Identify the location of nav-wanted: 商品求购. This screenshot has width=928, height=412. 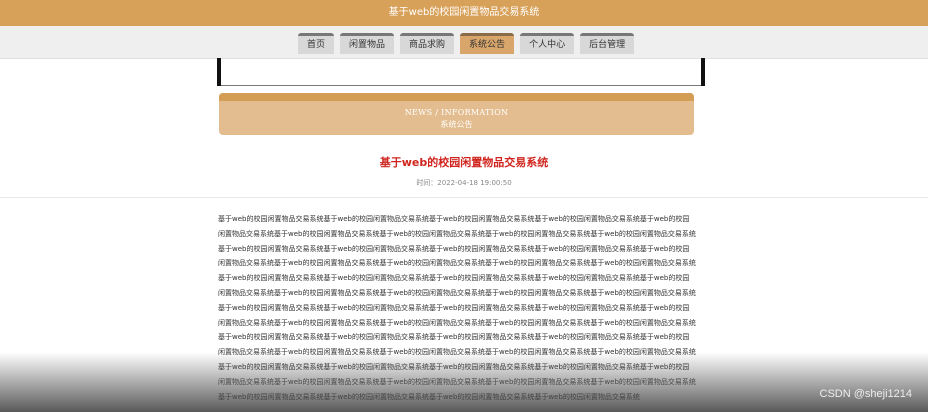
(427, 43).